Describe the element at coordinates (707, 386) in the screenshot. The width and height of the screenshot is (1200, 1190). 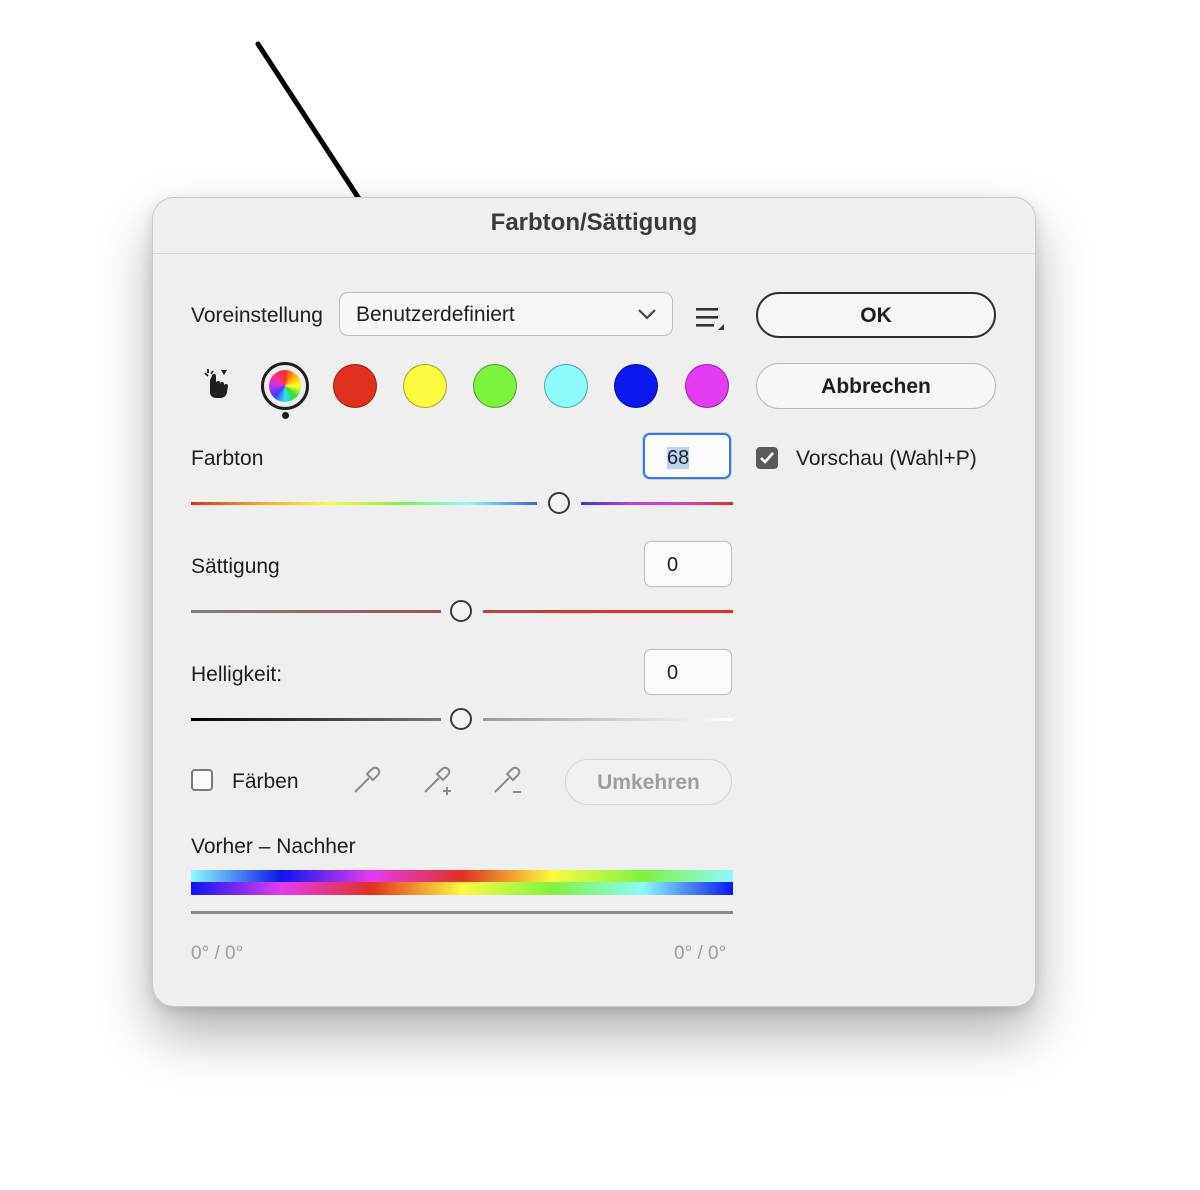
I see `magenta-swatch` at that location.